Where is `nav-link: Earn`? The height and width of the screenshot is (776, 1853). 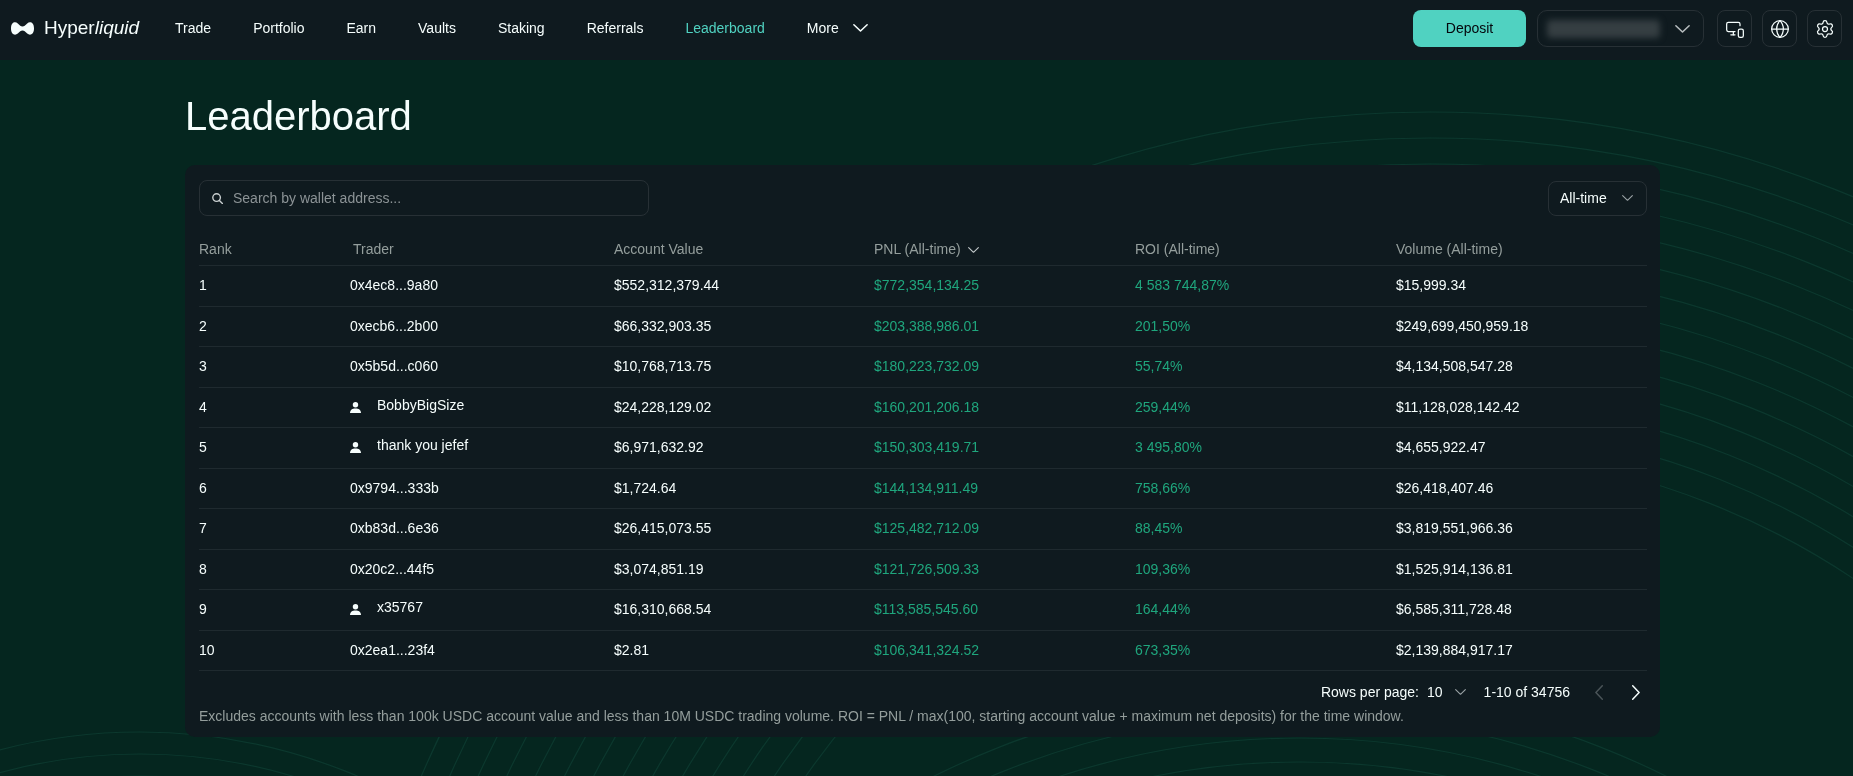 nav-link: Earn is located at coordinates (361, 28).